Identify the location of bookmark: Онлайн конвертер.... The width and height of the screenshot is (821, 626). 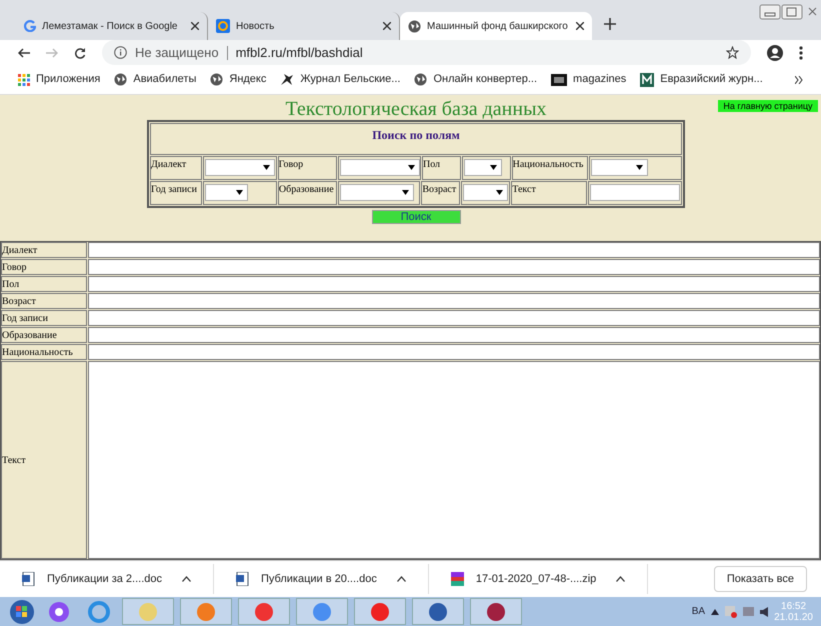
(476, 79).